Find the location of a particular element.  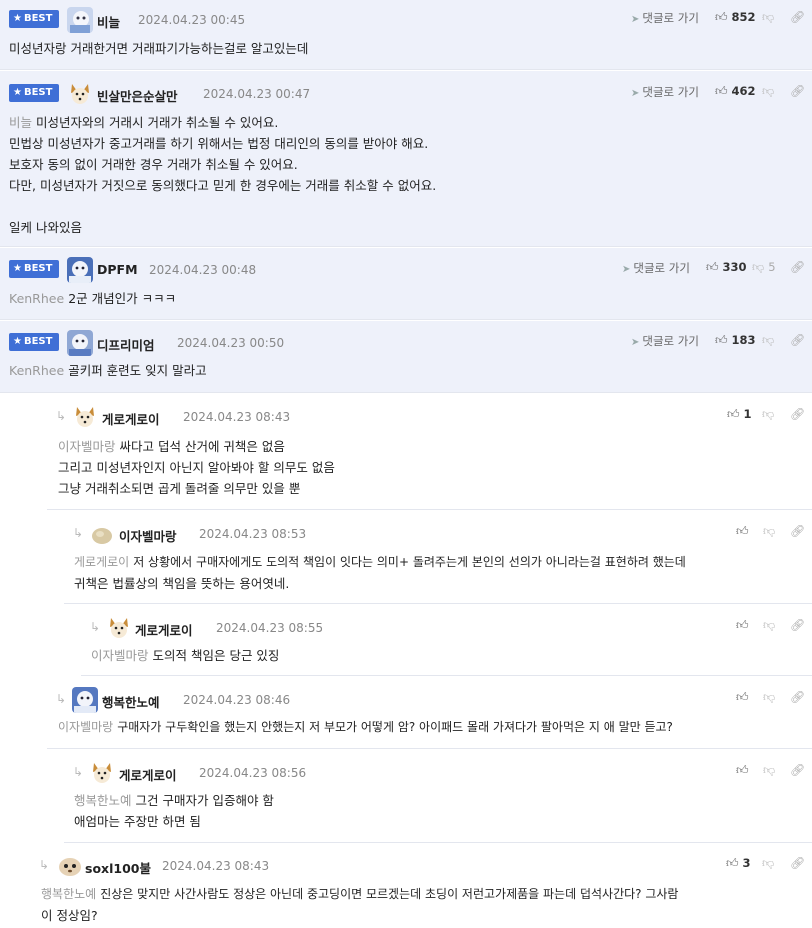

like-button: 👍︎ 852 is located at coordinates (735, 17).